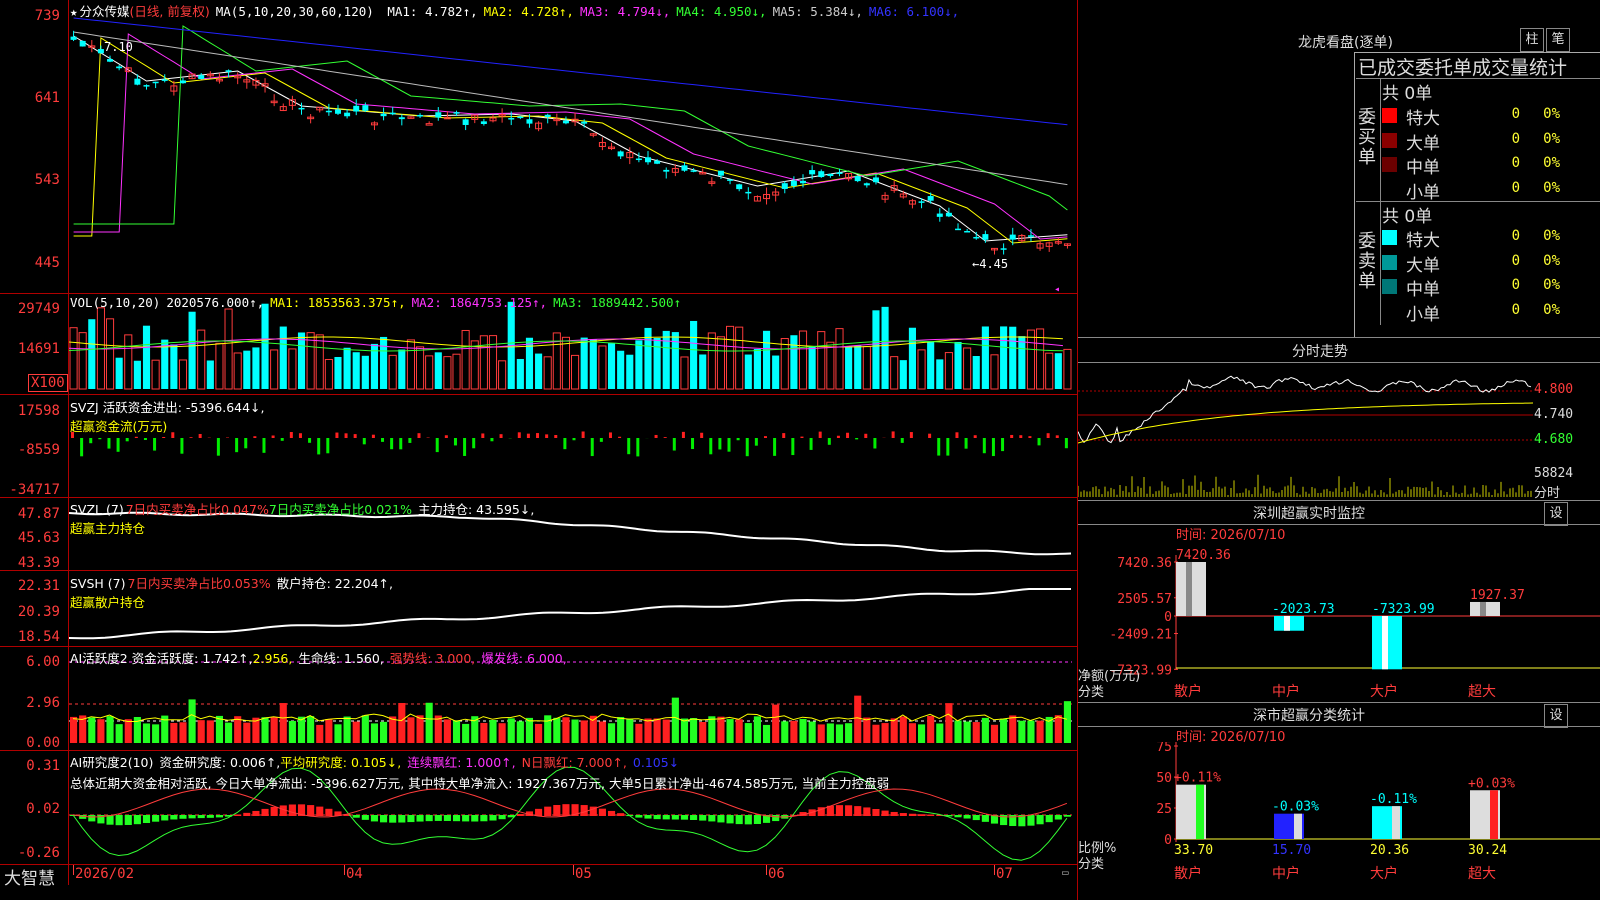  Describe the element at coordinates (1305, 423) in the screenshot. I see `intraday-avg-line` at that location.